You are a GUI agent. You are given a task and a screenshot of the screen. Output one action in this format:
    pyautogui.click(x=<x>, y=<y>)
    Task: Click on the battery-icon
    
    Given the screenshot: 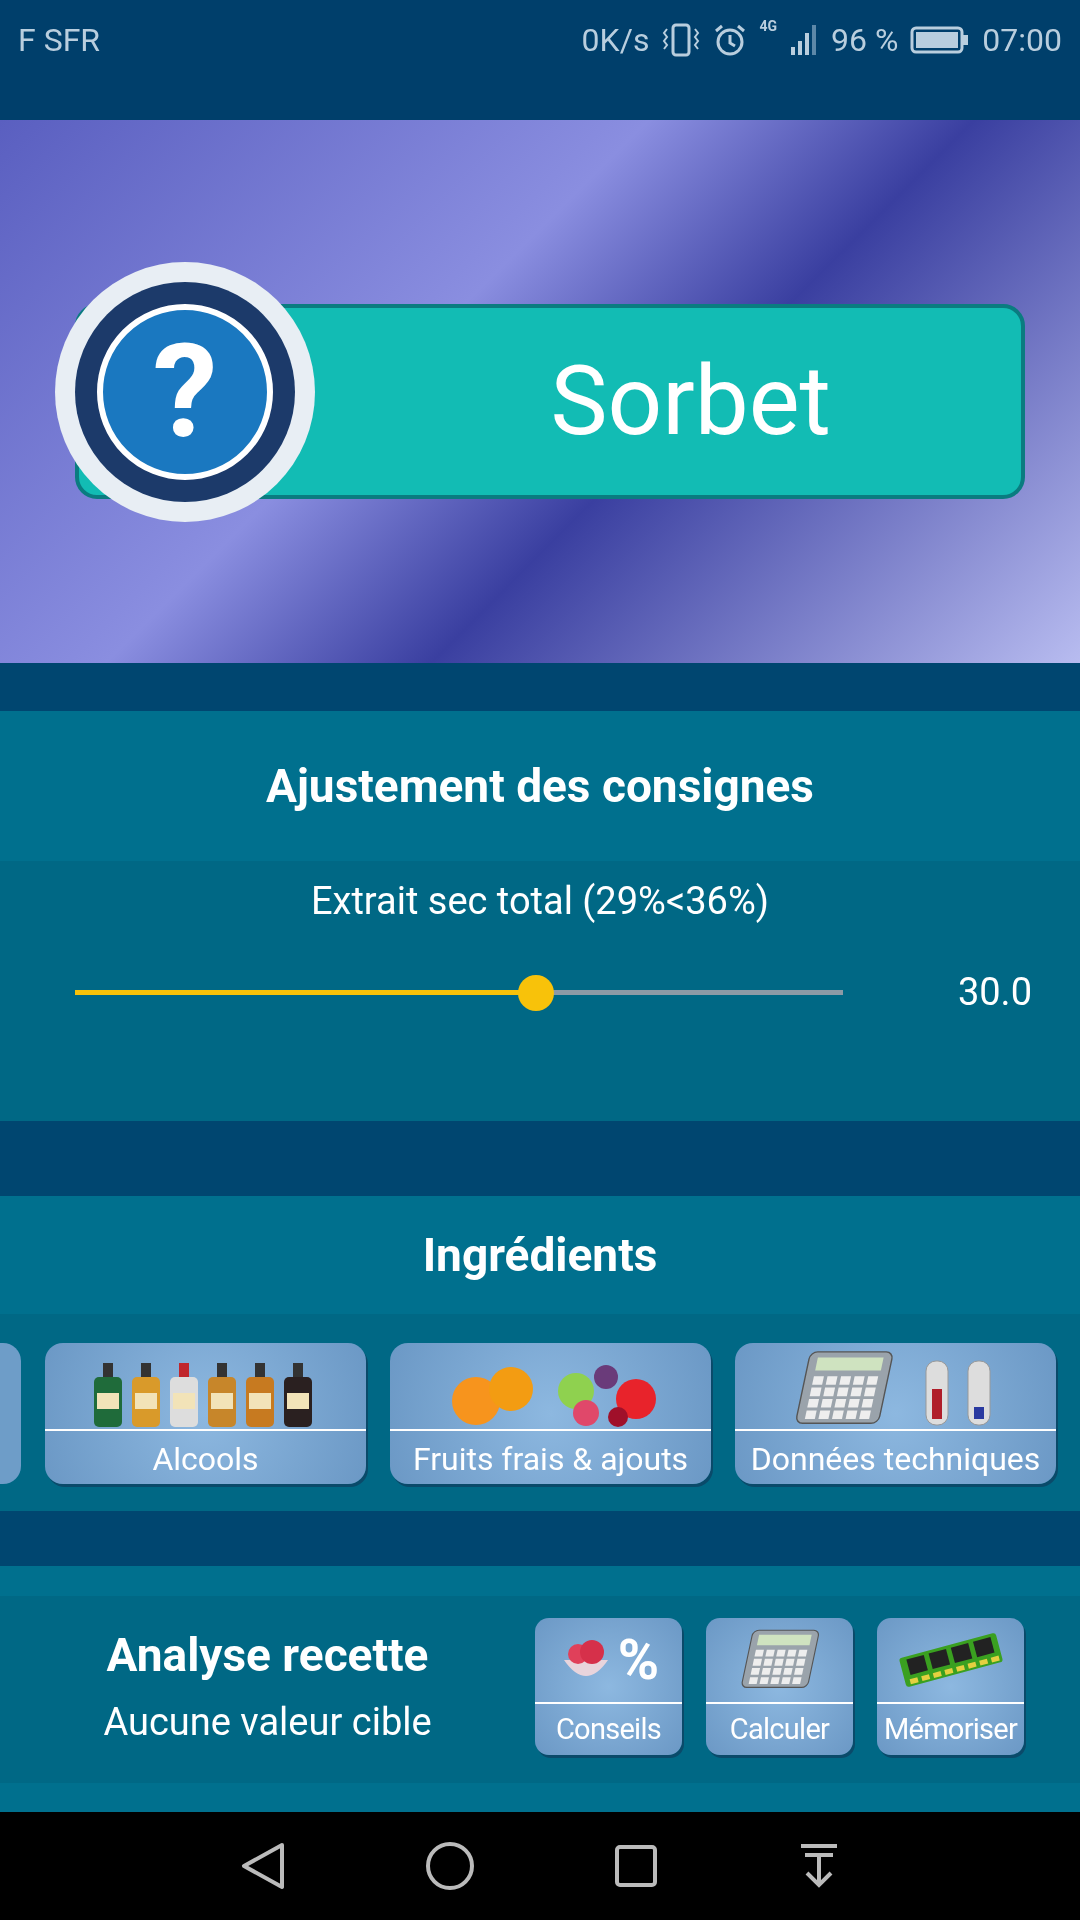 What is the action you would take?
    pyautogui.click(x=940, y=40)
    